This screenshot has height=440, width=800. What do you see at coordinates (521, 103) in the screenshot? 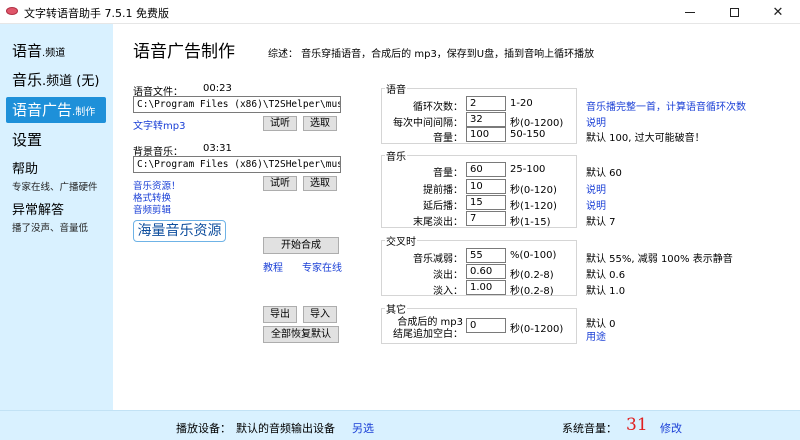
I see `loop-count-range: 1-20` at bounding box center [521, 103].